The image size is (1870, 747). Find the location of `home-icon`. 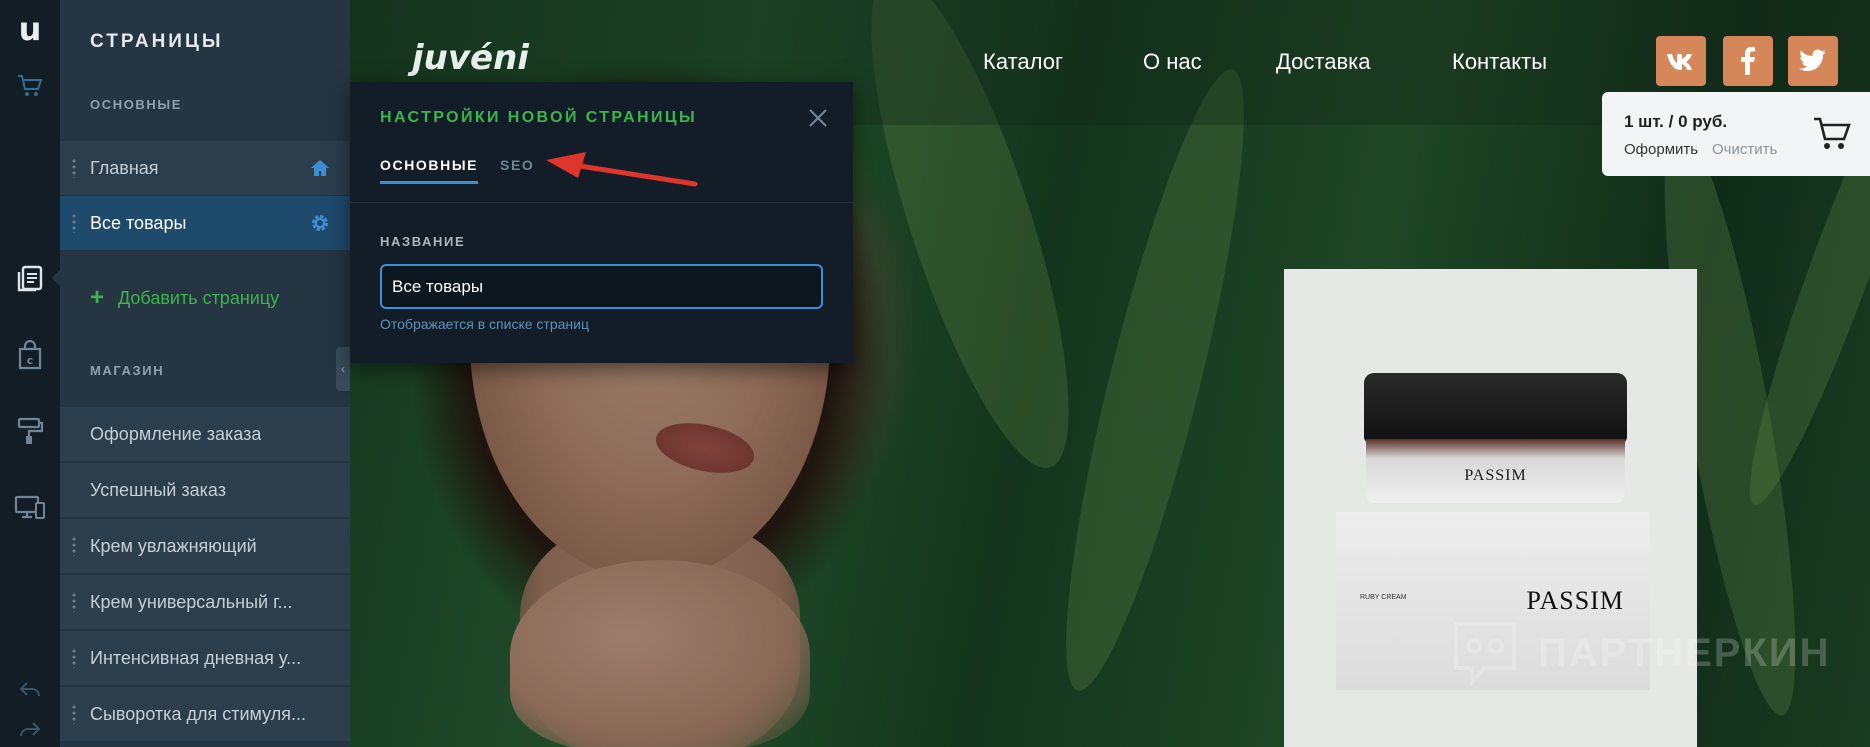

home-icon is located at coordinates (320, 168).